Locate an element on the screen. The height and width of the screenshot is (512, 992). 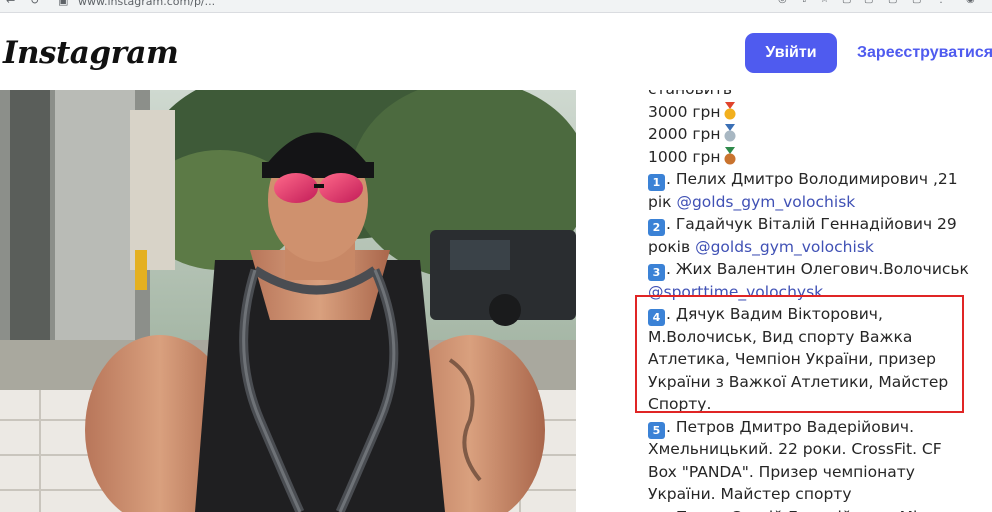
caption-line: Хмельницький. 22 роки. CrossFit. CF is located at coordinates (818, 449).